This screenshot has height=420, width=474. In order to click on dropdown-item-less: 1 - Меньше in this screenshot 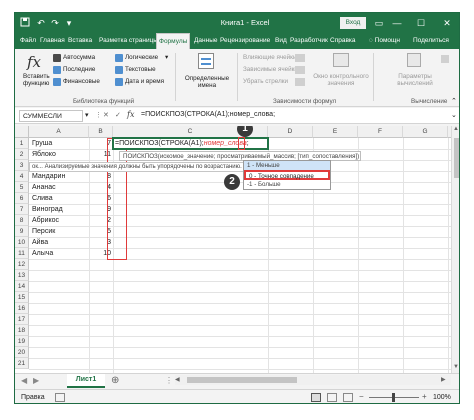, I will do `click(287, 165)`.